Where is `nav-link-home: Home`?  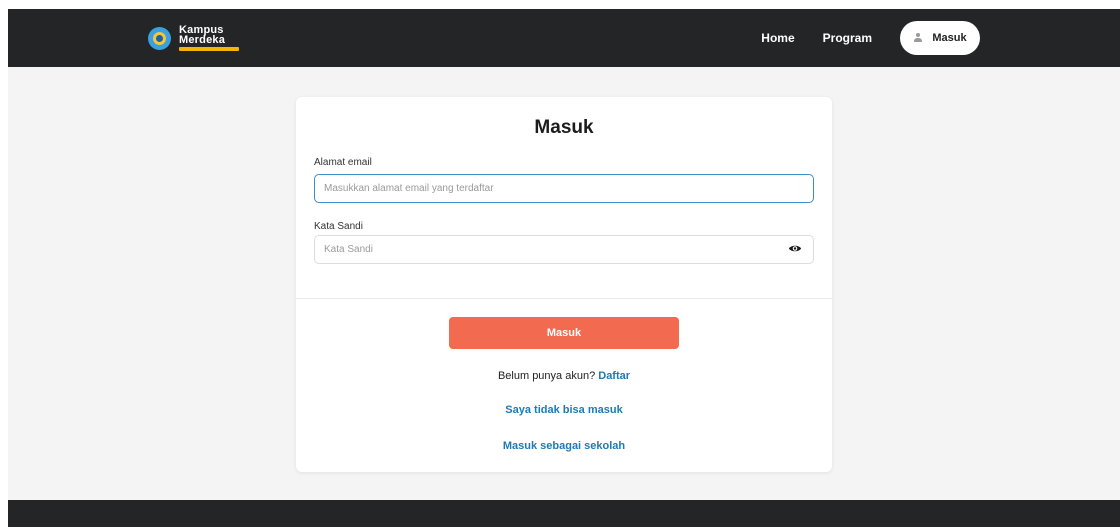
nav-link-home: Home is located at coordinates (777, 38).